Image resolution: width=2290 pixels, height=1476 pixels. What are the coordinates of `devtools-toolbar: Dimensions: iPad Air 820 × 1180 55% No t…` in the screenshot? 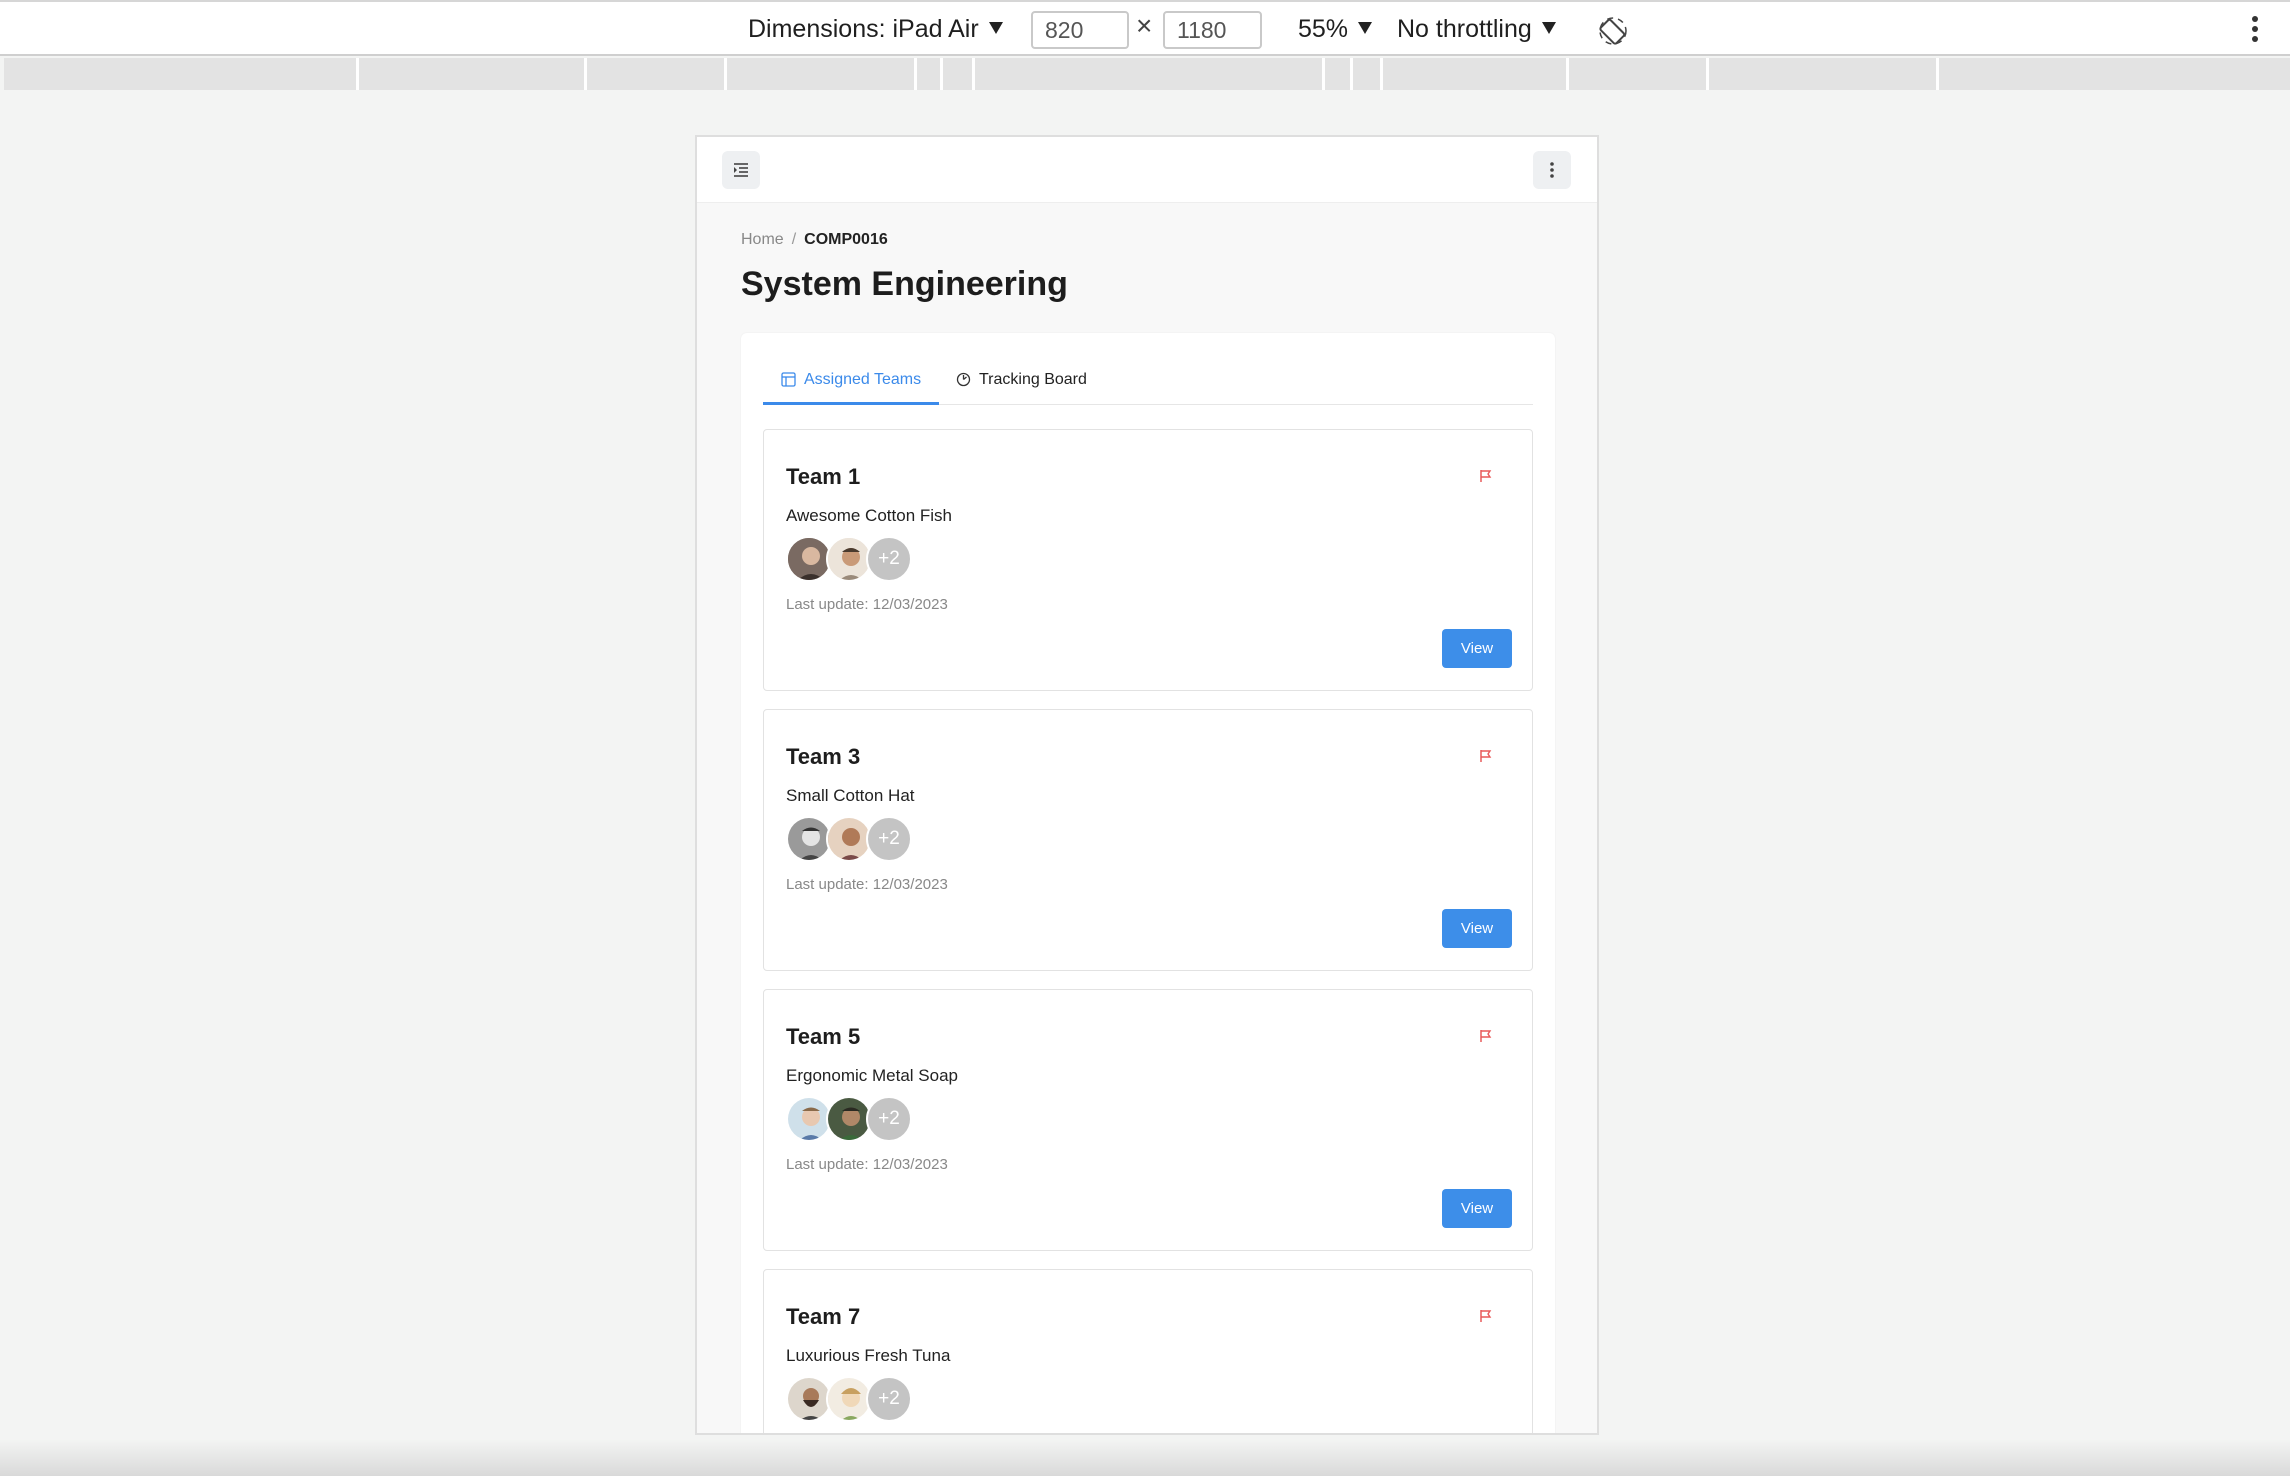 It's located at (1145, 28).